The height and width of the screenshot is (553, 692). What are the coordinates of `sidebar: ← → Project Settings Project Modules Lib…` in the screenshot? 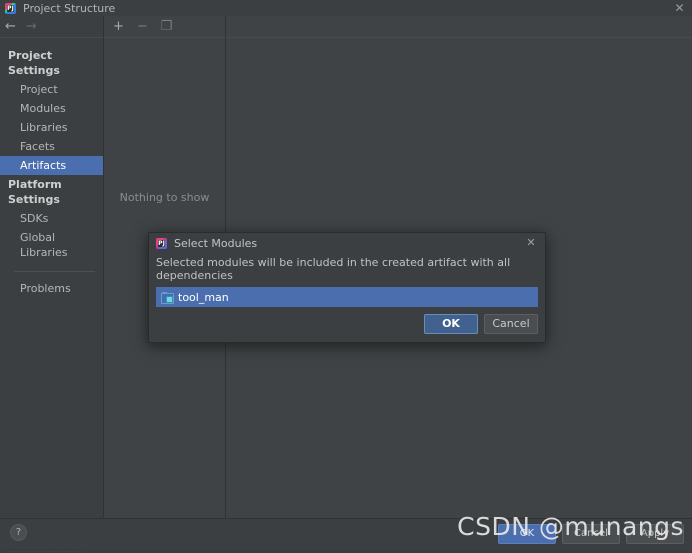 It's located at (52, 267).